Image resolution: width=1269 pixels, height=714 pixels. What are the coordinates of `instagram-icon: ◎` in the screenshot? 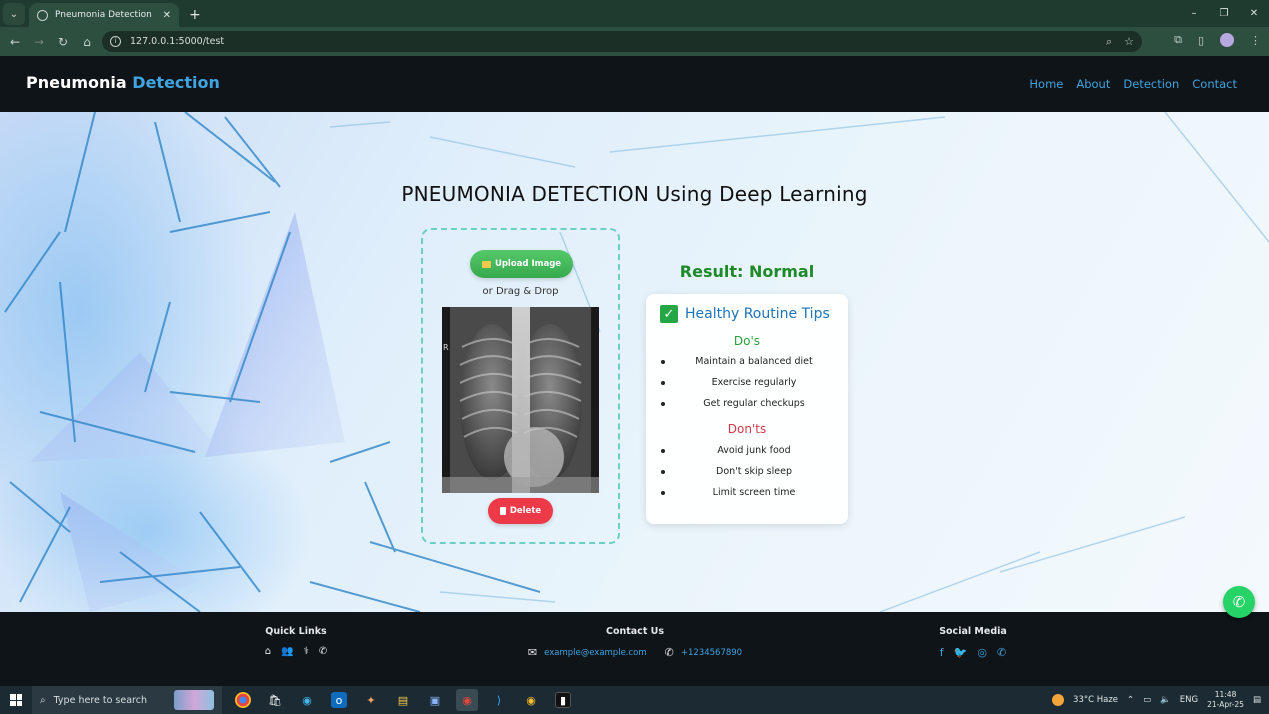 It's located at (982, 652).